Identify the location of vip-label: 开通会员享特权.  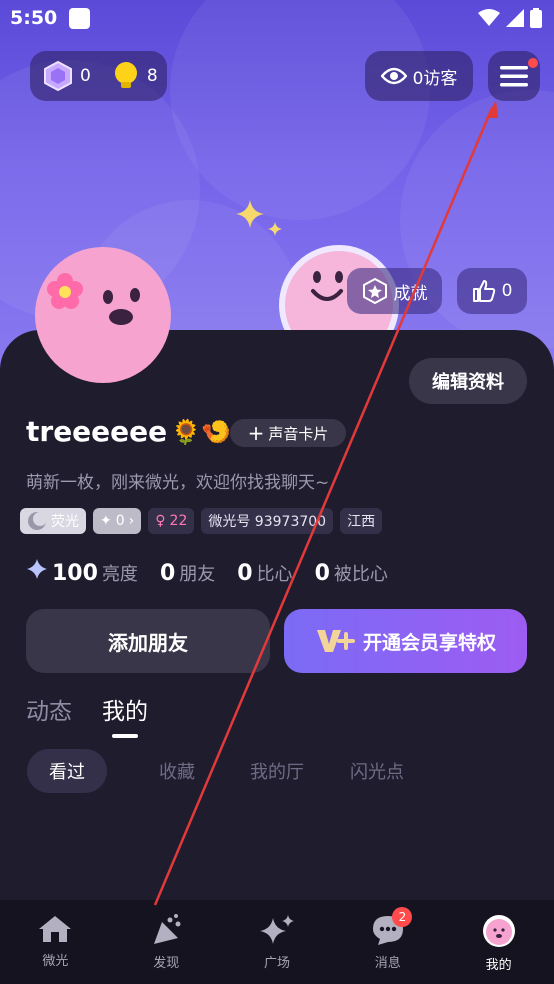
(429, 642).